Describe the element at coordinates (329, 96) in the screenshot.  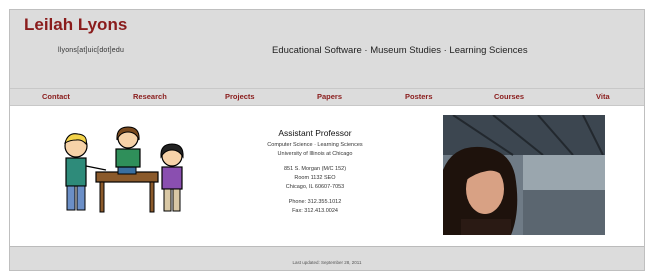
I see `nav-item-papers: Papers` at that location.